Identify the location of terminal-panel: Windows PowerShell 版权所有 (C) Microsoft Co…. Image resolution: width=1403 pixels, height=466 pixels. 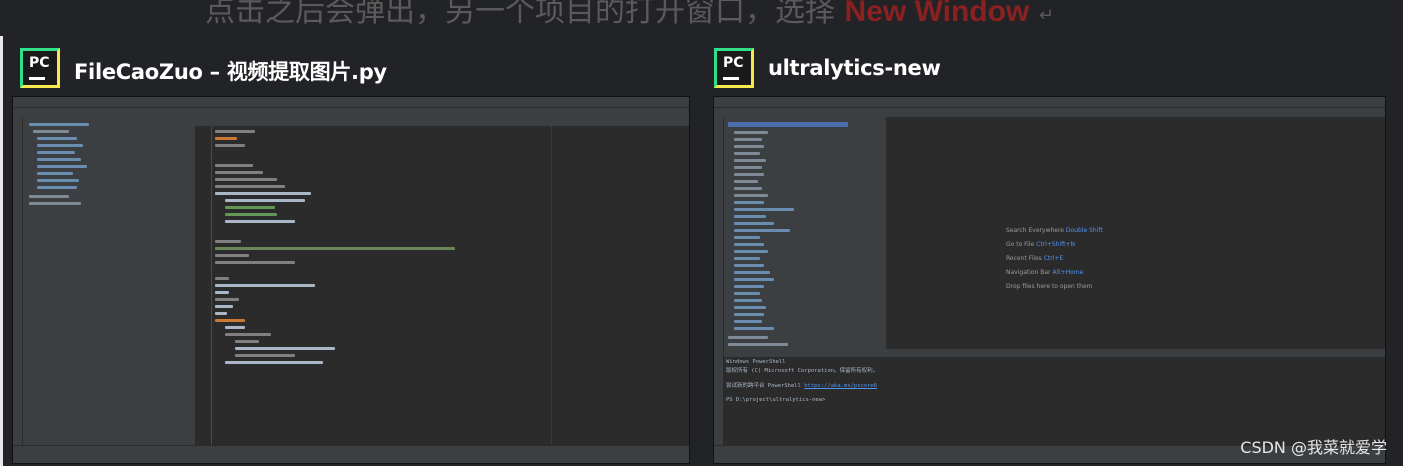
(1054, 401).